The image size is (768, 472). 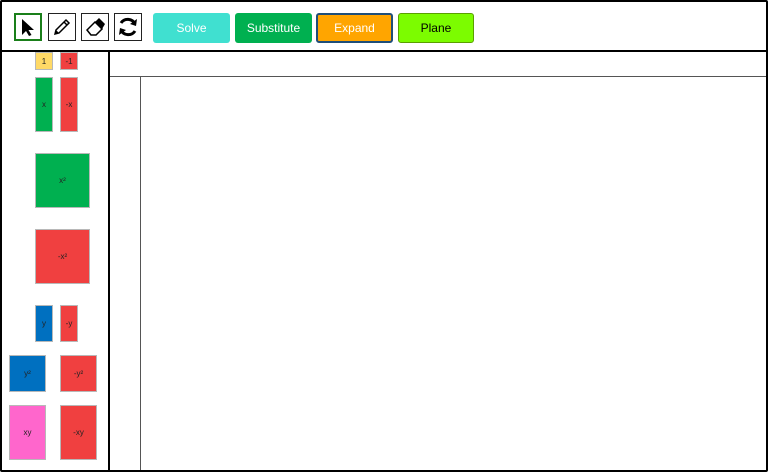 I want to click on refresh-icon, so click(x=128, y=27).